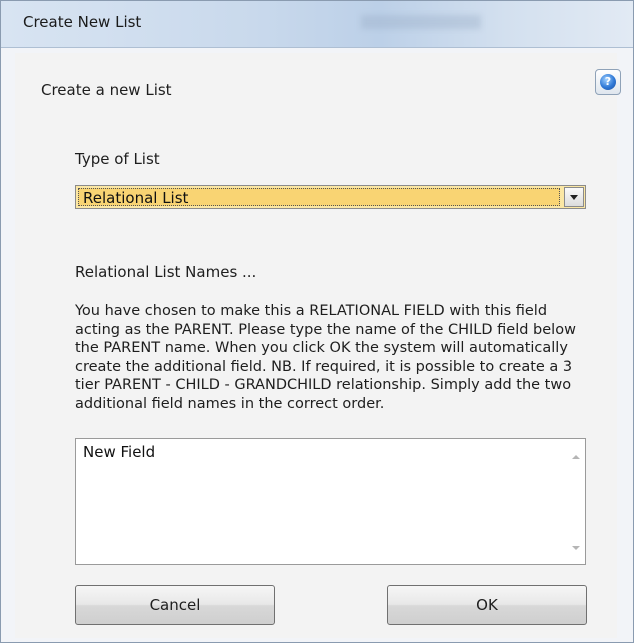 This screenshot has width=634, height=643. I want to click on chevron-down-icon, so click(574, 197).